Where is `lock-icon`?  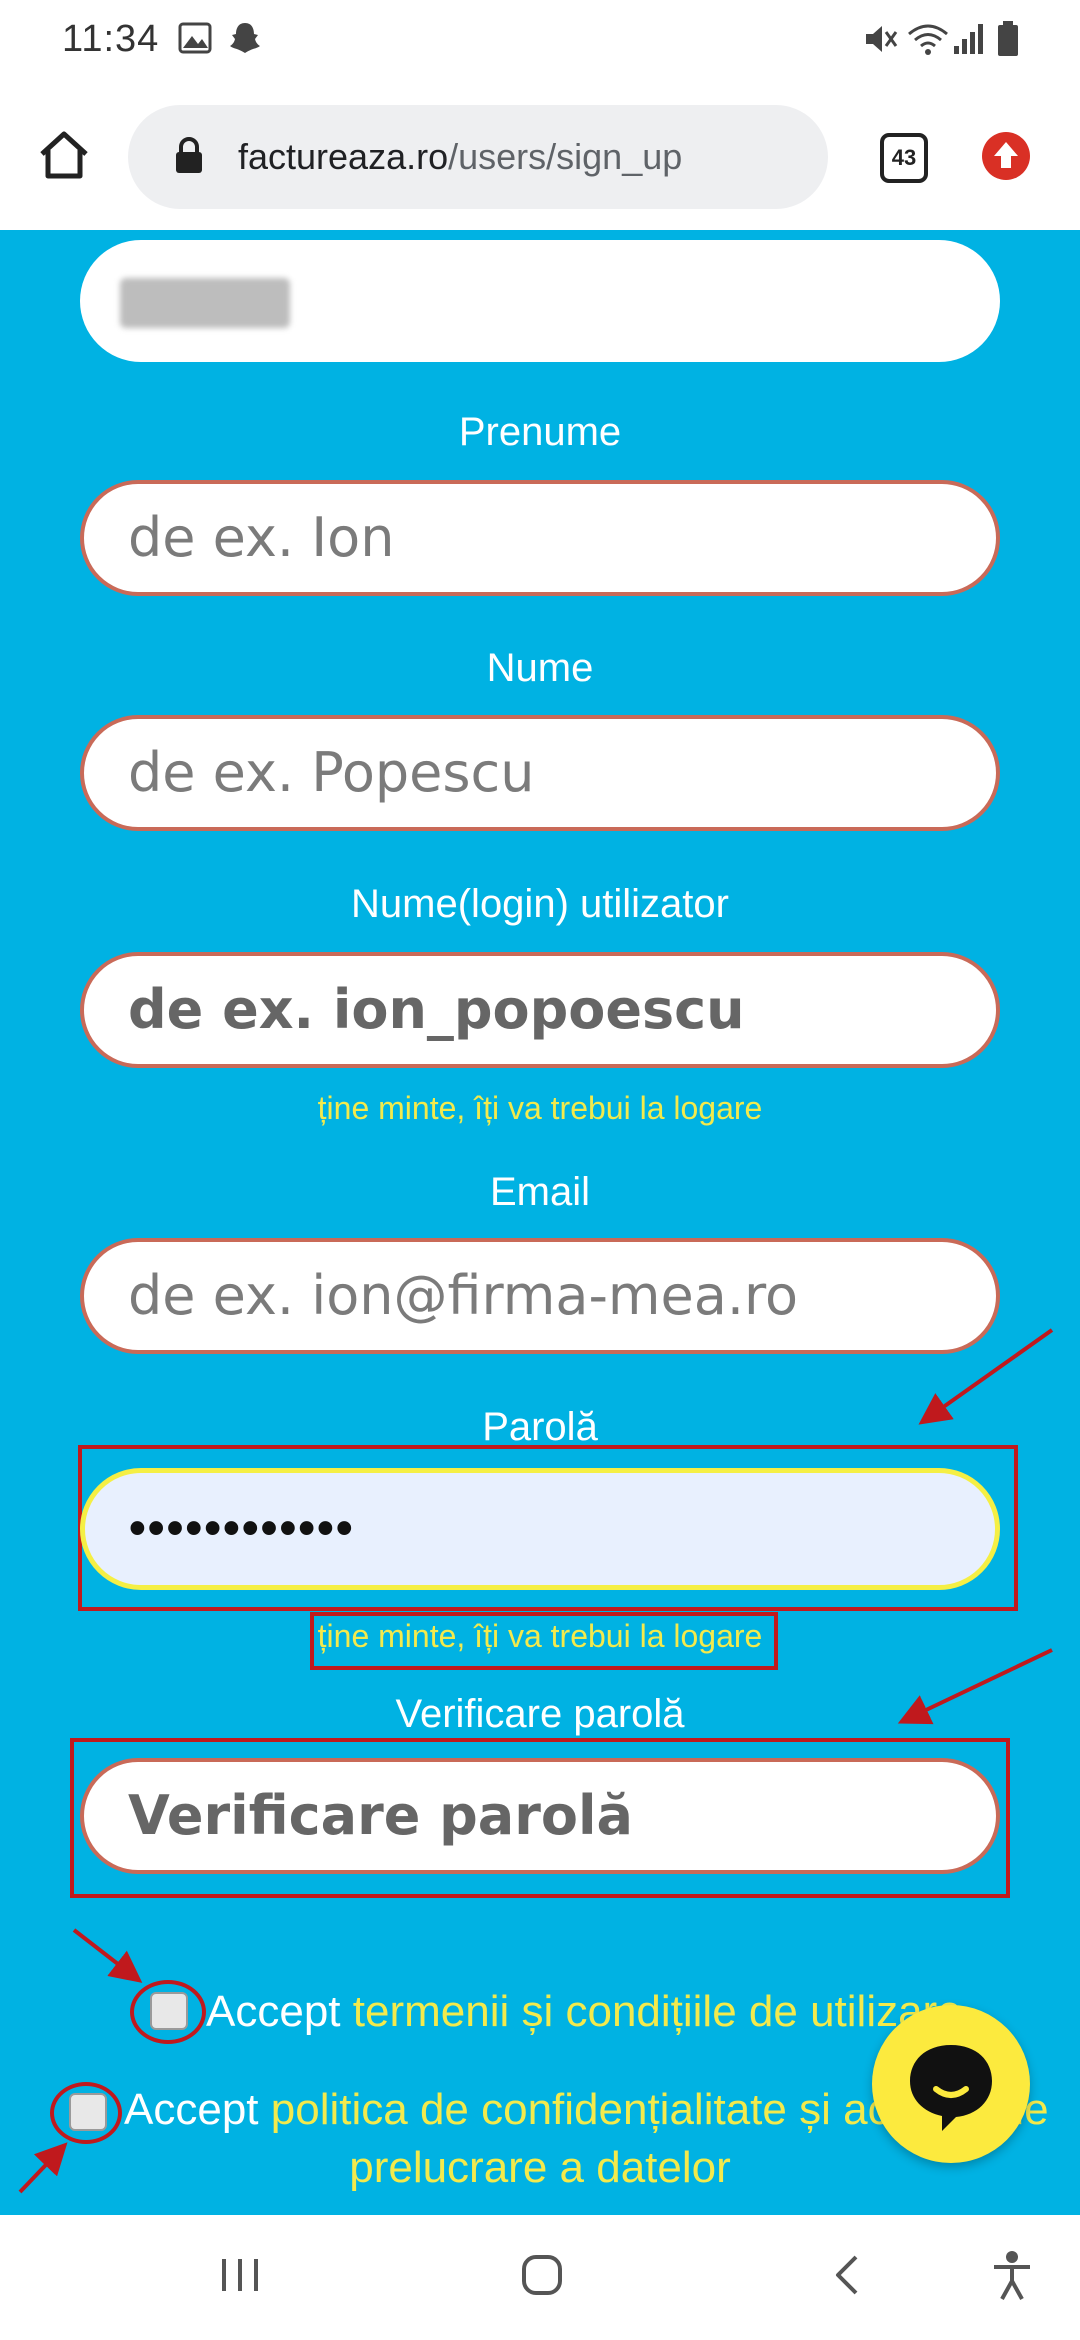 lock-icon is located at coordinates (189, 155).